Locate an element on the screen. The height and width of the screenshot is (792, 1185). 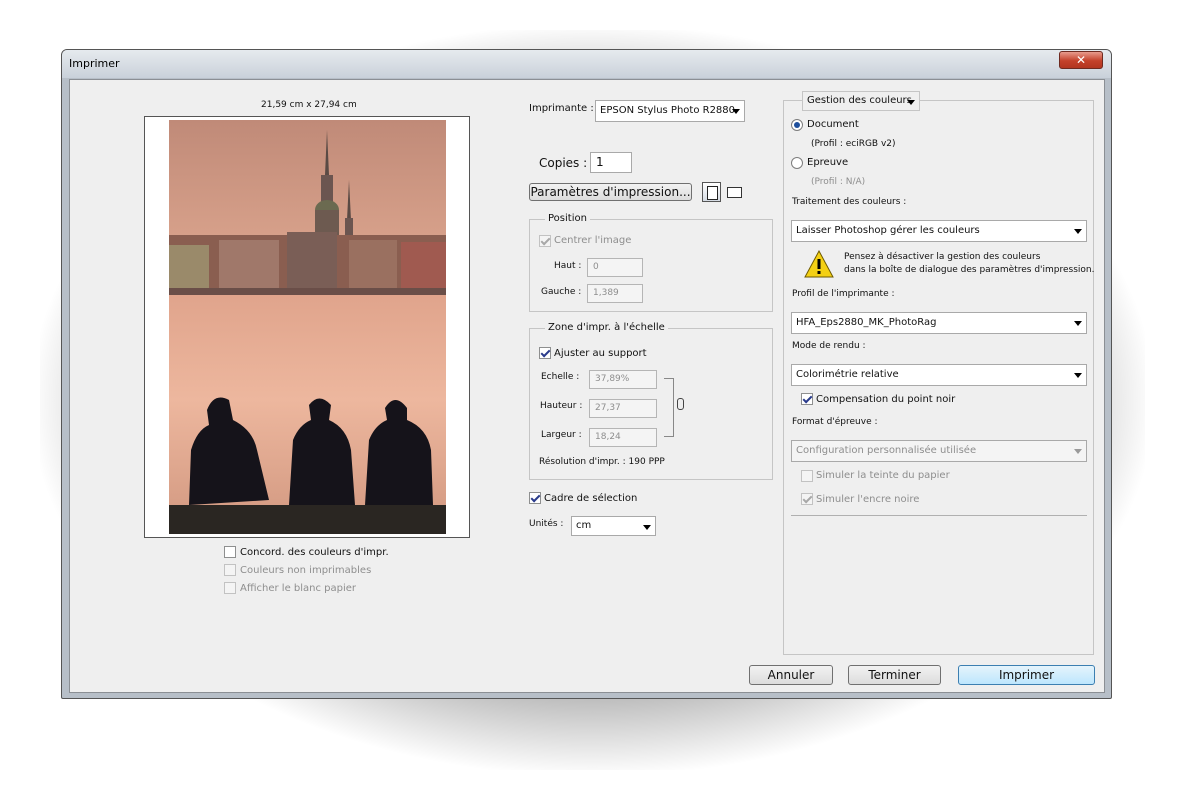
rendering-label: Mode de rendu : is located at coordinates (829, 346).